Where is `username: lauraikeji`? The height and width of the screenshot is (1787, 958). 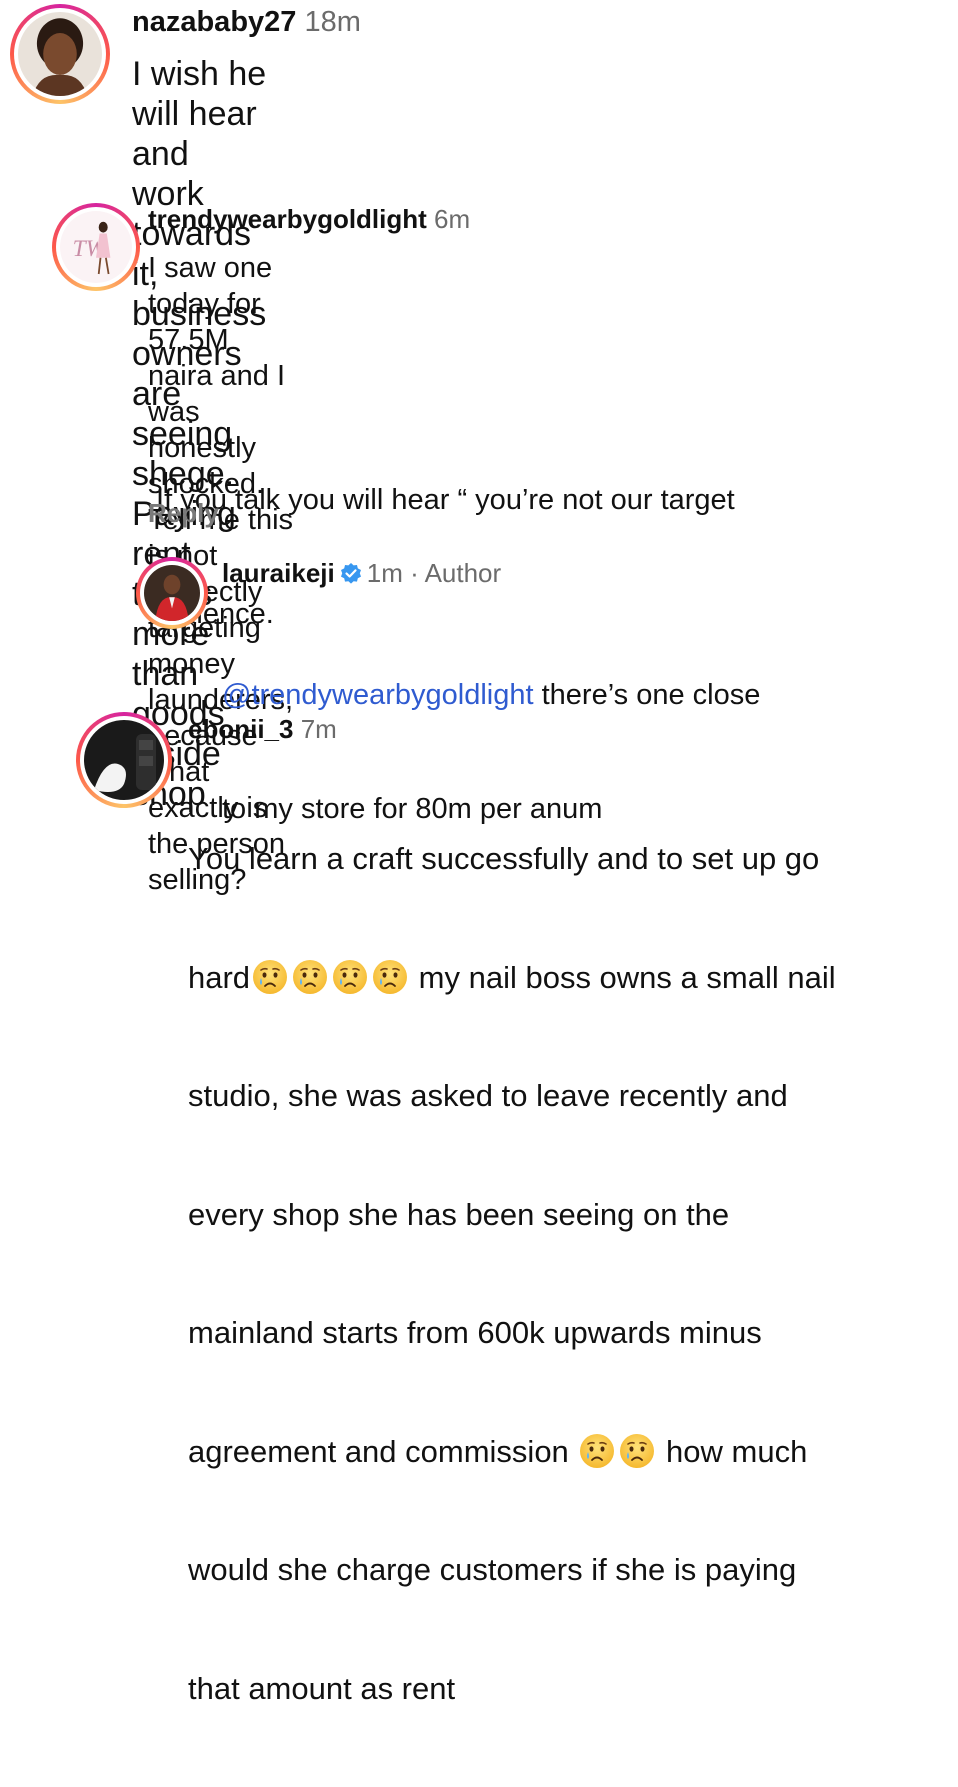
username: lauraikeji is located at coordinates (278, 573).